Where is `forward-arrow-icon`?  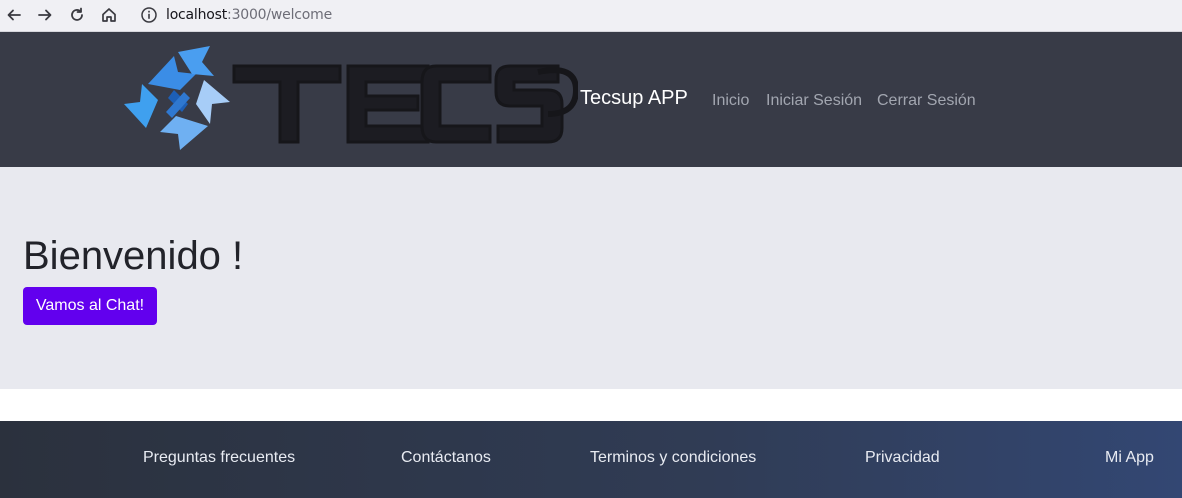
forward-arrow-icon is located at coordinates (45, 15).